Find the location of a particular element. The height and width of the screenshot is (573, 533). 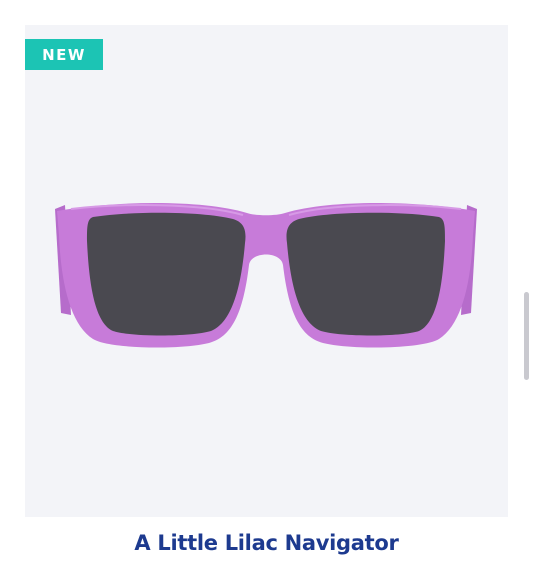

right-lens is located at coordinates (365, 274).